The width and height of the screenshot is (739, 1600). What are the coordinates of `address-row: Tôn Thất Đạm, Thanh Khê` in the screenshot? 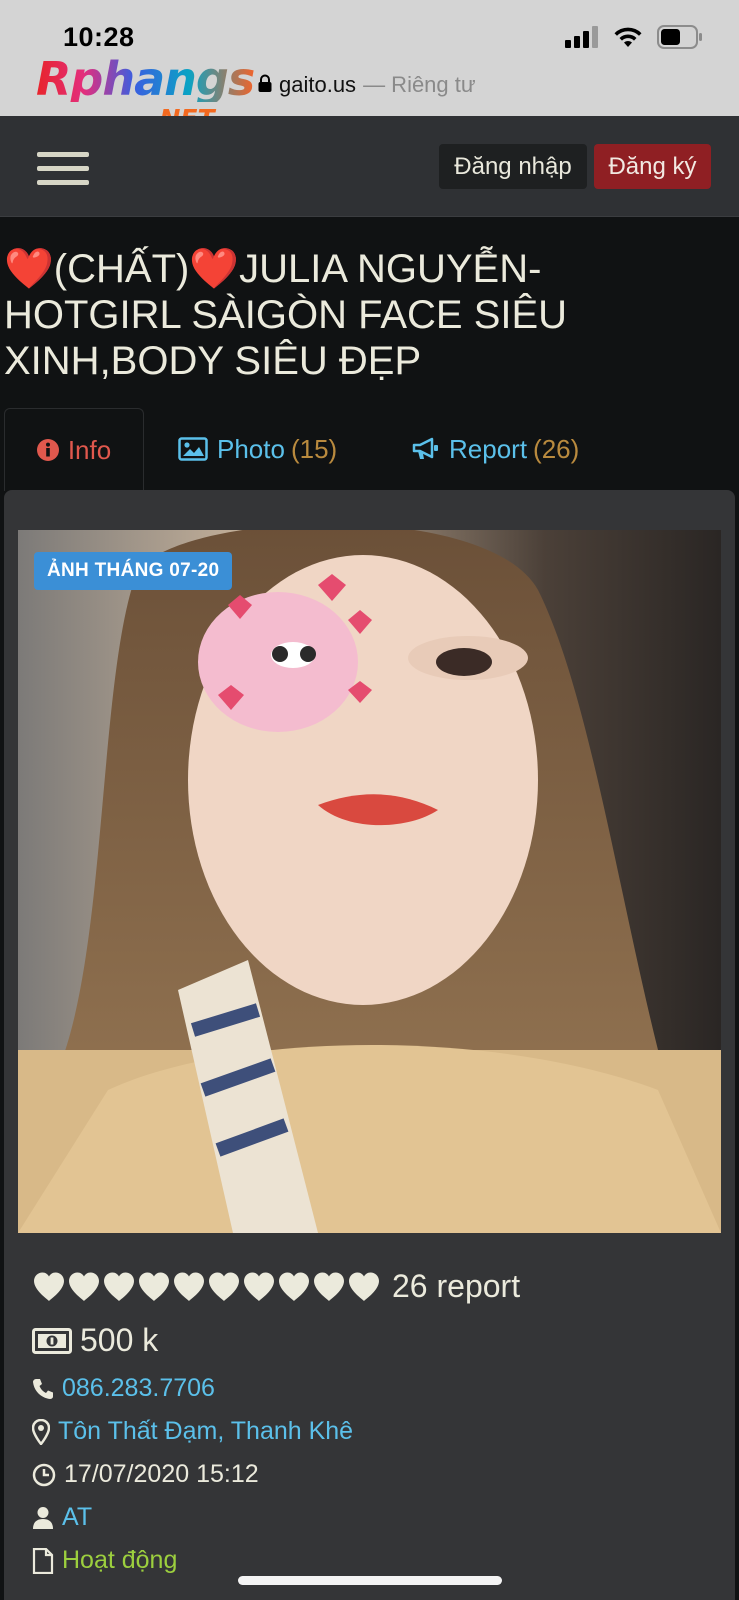 It's located at (192, 1431).